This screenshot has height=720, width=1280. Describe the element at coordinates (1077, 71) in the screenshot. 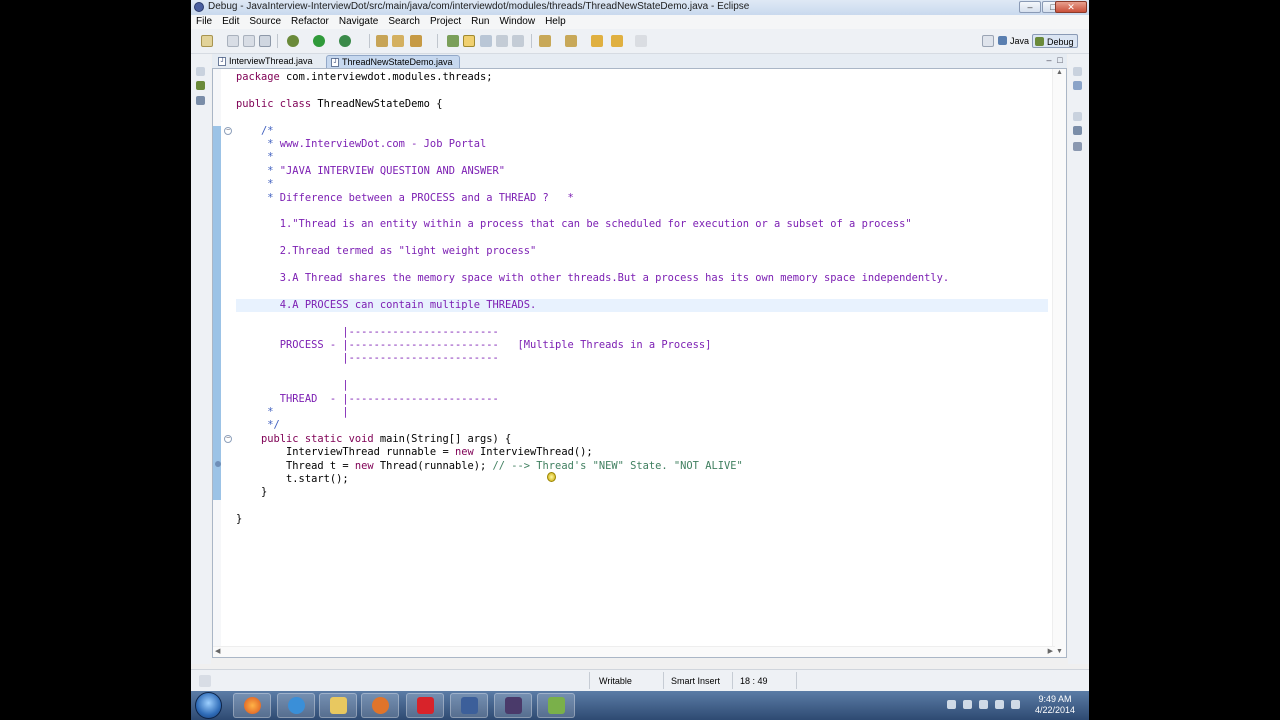

I see `restore-icon-right` at that location.